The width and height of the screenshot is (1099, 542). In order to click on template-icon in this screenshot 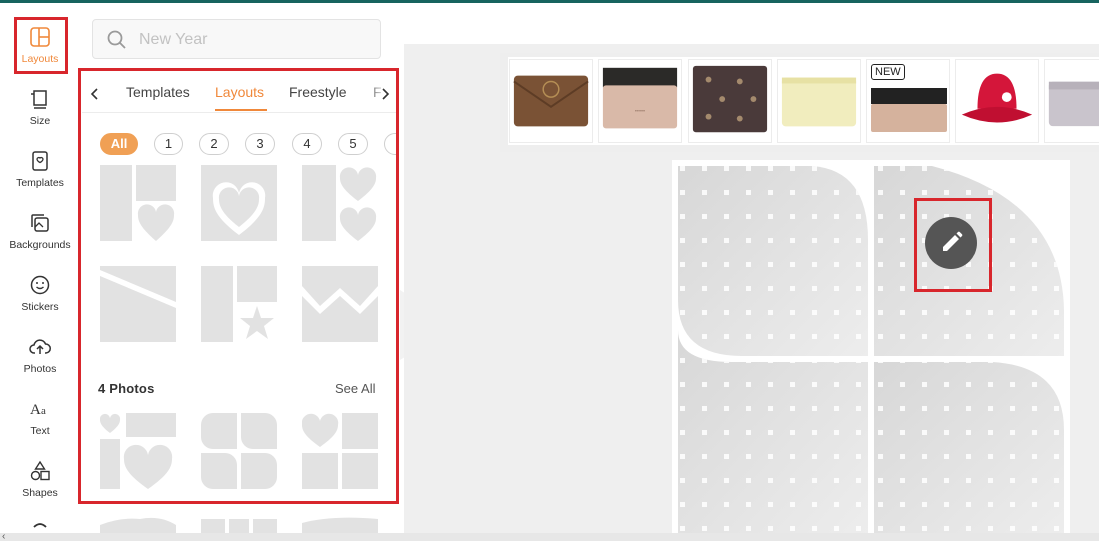, I will do `click(40, 161)`.